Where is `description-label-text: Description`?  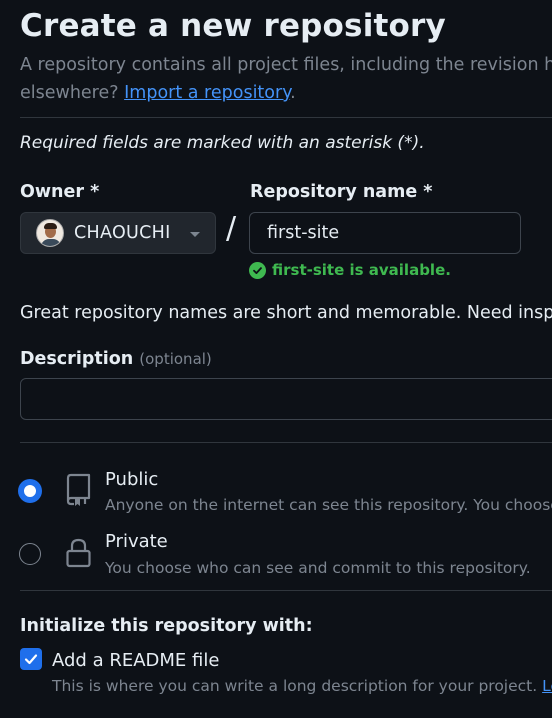
description-label-text: Description is located at coordinates (77, 359).